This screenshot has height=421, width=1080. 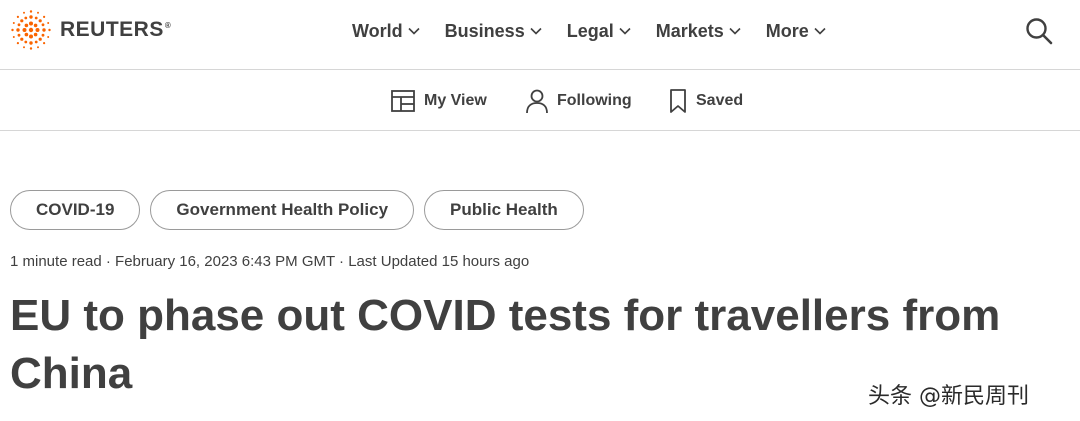 What do you see at coordinates (578, 101) in the screenshot?
I see `following-link: Following` at bounding box center [578, 101].